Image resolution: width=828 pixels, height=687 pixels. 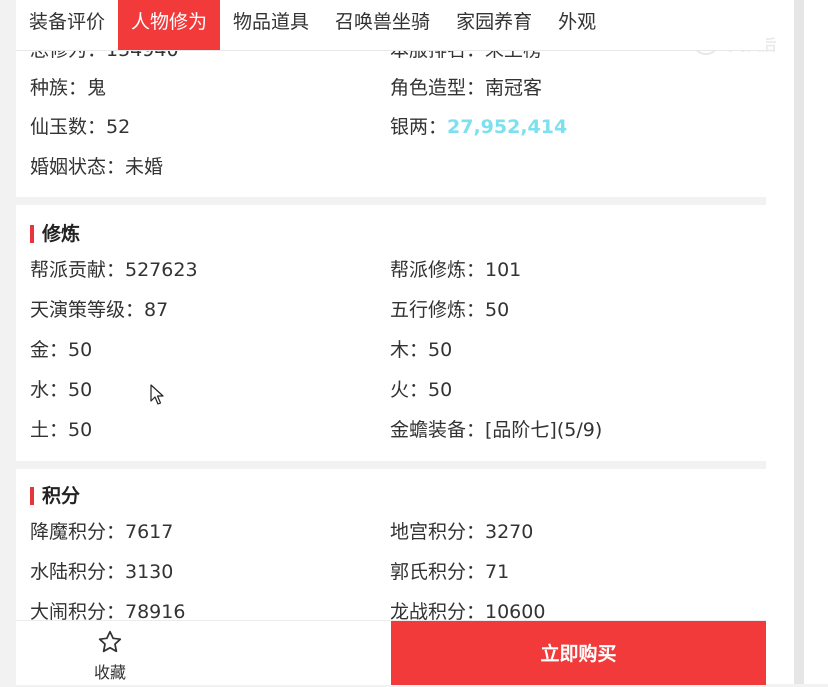 I want to click on scrollbar-gutter, so click(x=797, y=342).